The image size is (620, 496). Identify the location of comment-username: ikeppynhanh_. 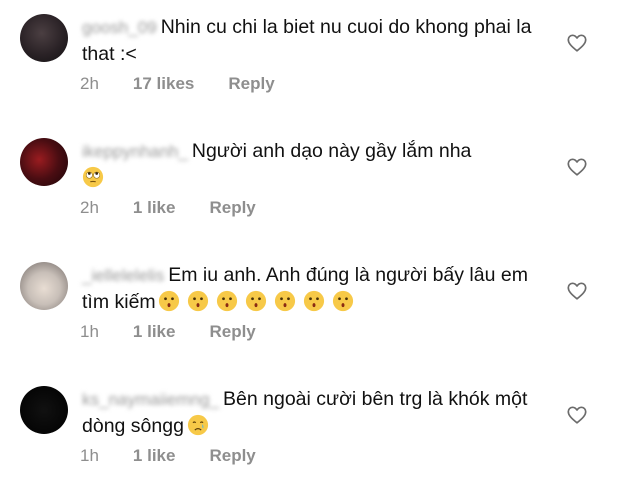
(135, 152).